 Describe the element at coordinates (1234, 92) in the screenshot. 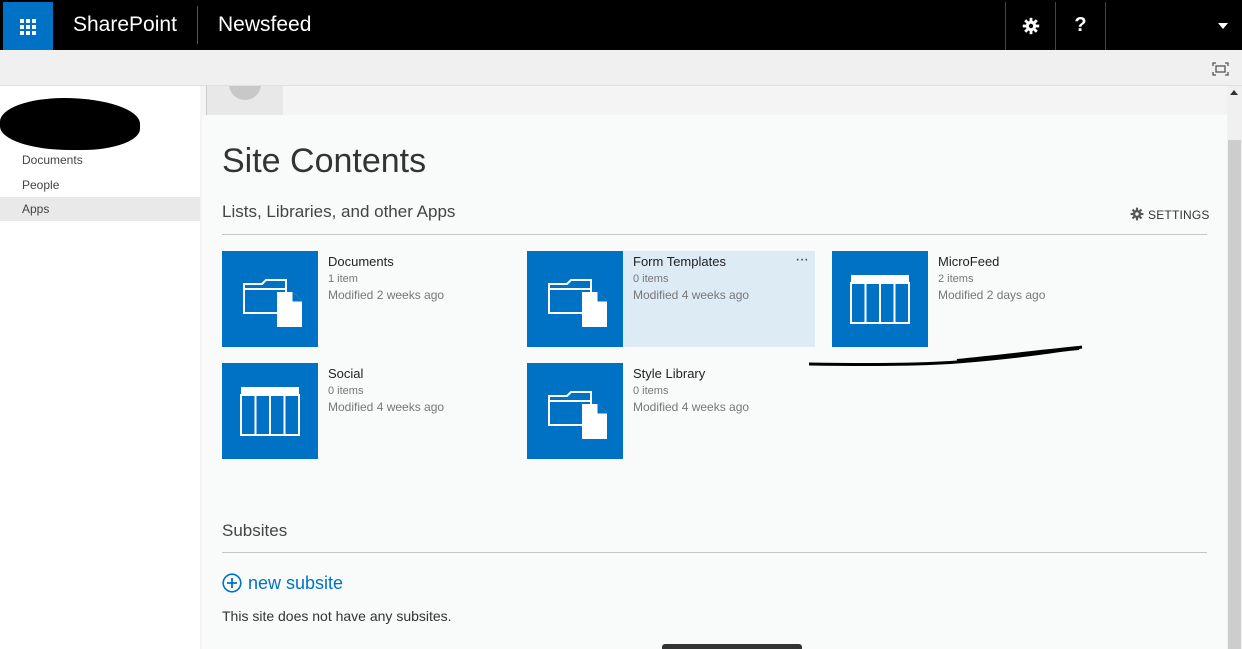

I see `scroll-up-arrow-icon` at that location.